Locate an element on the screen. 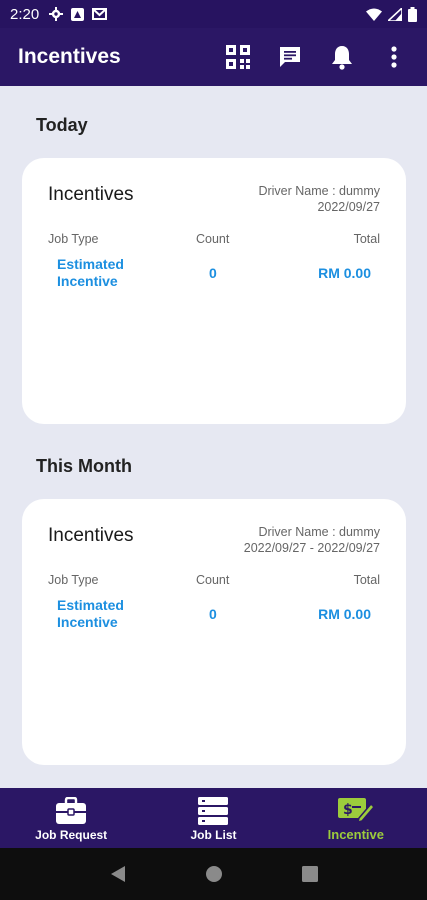 This screenshot has width=427, height=900. card-meta: Driver Name : dummy 2022/09/27 is located at coordinates (319, 199).